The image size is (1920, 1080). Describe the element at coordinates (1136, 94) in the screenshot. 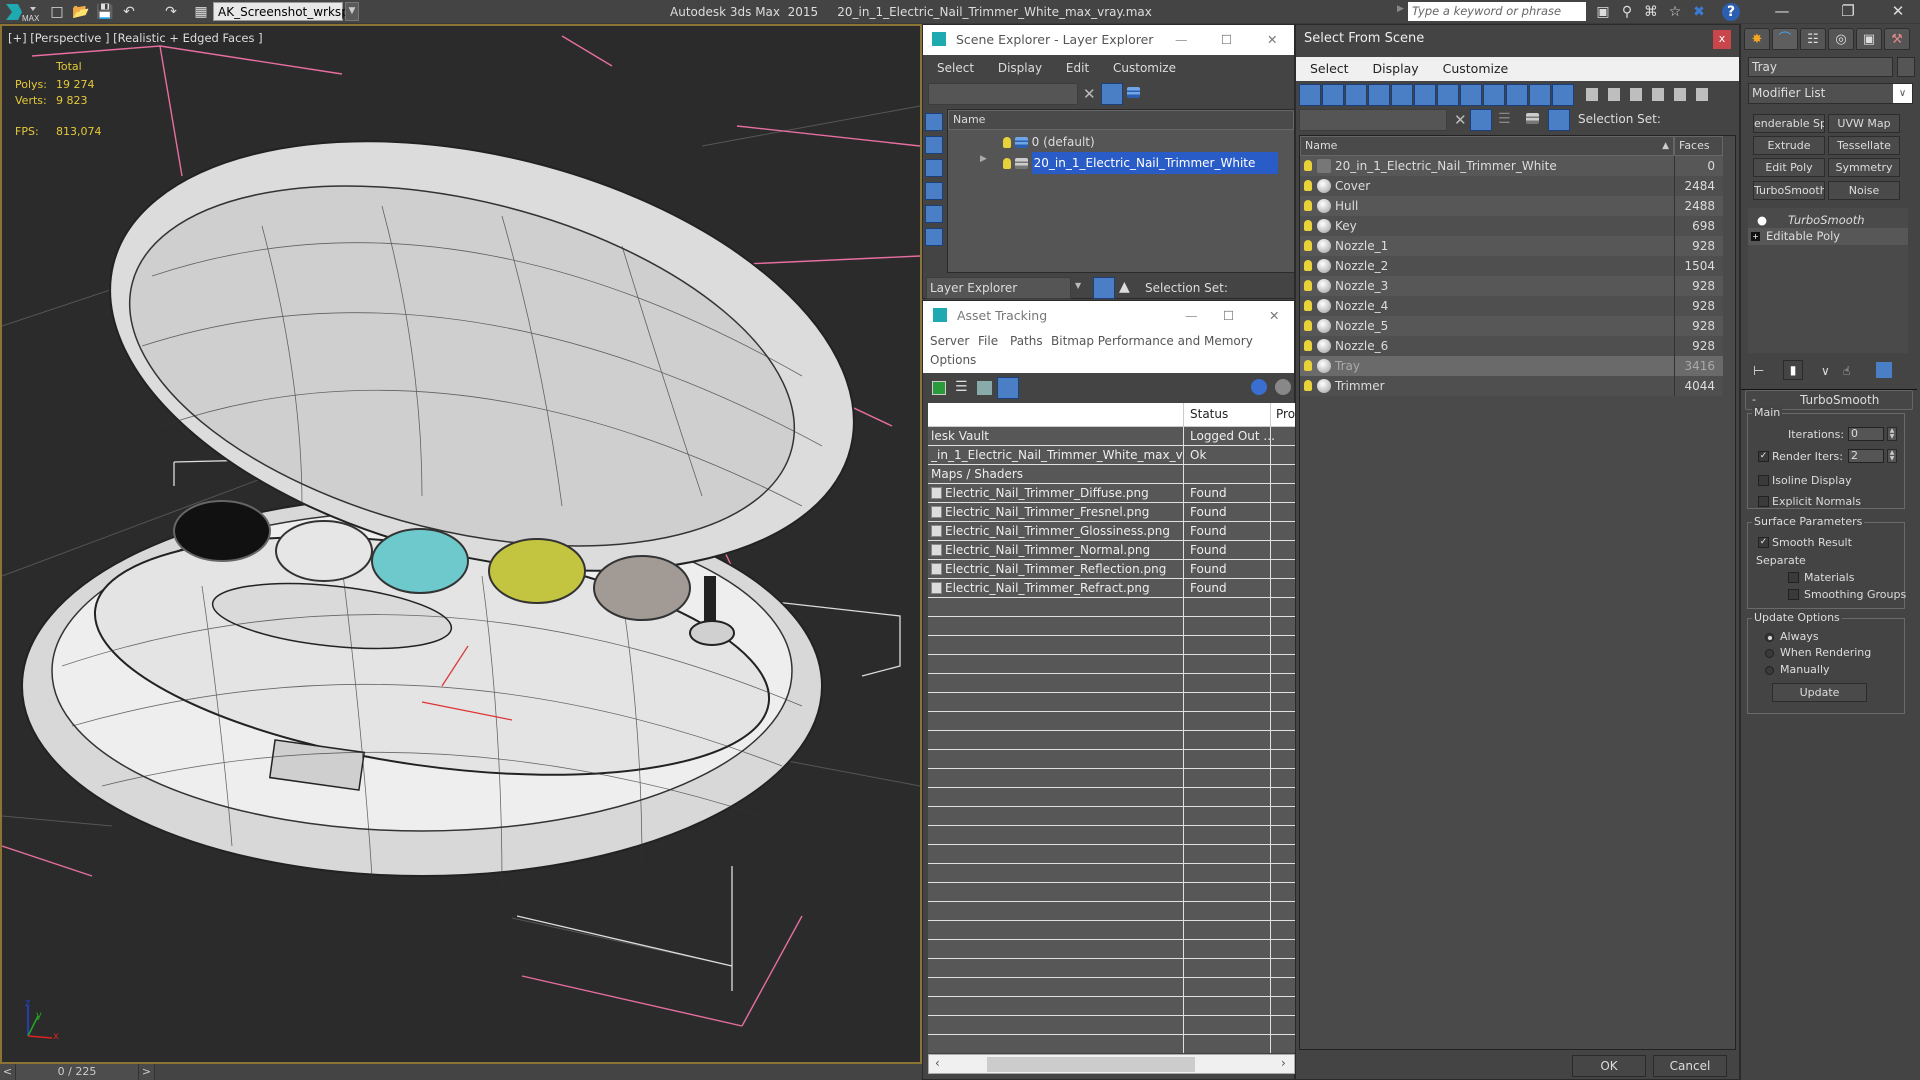

I see `layer-options-icon` at that location.